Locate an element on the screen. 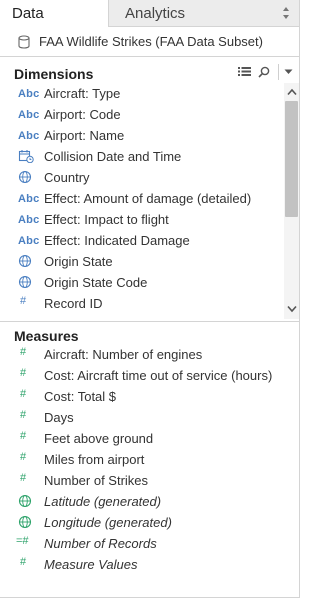 Image resolution: width=320 pixels, height=598 pixels. field-label: Days is located at coordinates (59, 417).